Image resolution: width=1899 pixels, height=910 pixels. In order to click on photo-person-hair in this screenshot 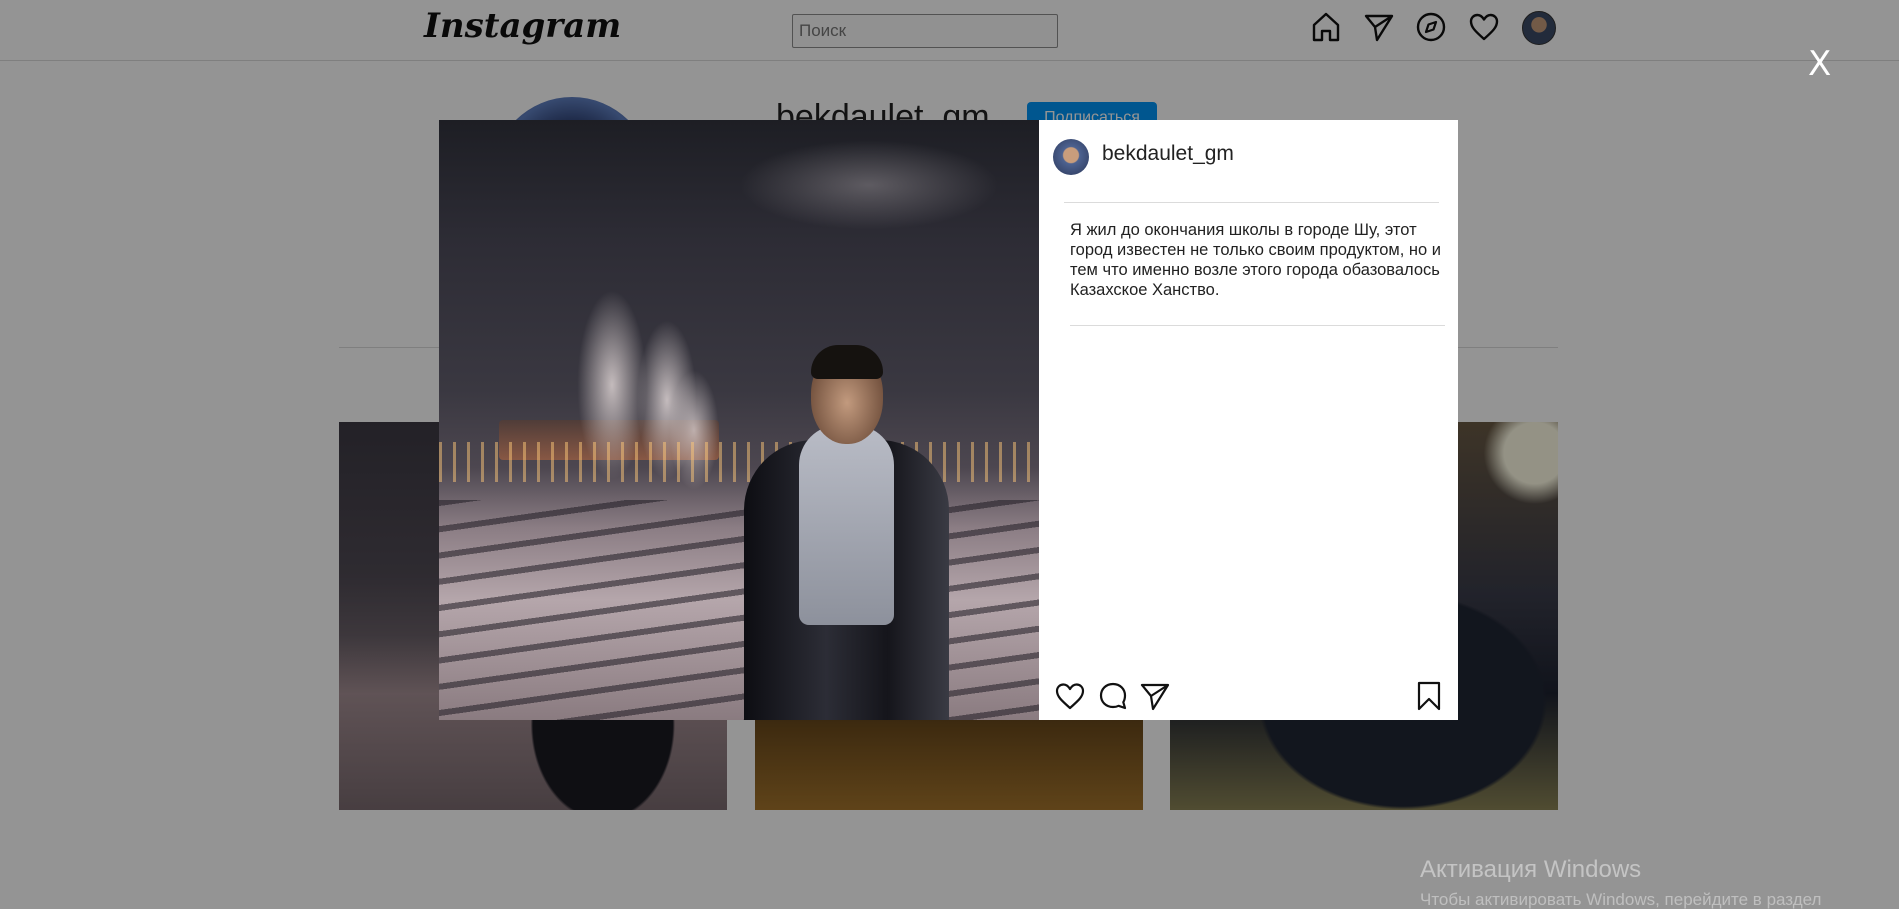, I will do `click(847, 362)`.